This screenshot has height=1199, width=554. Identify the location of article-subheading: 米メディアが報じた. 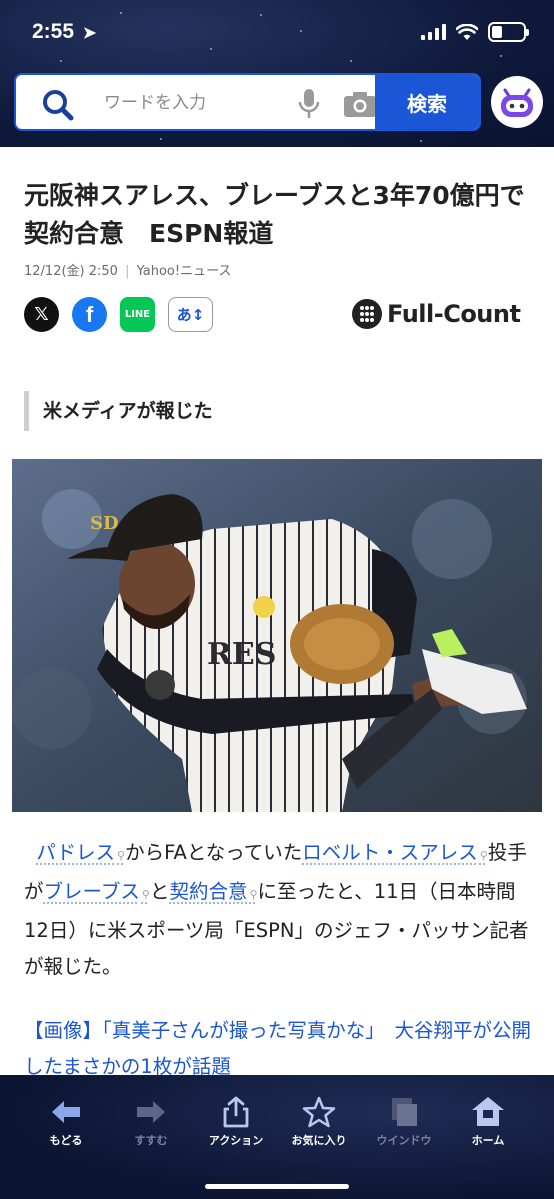
(118, 411).